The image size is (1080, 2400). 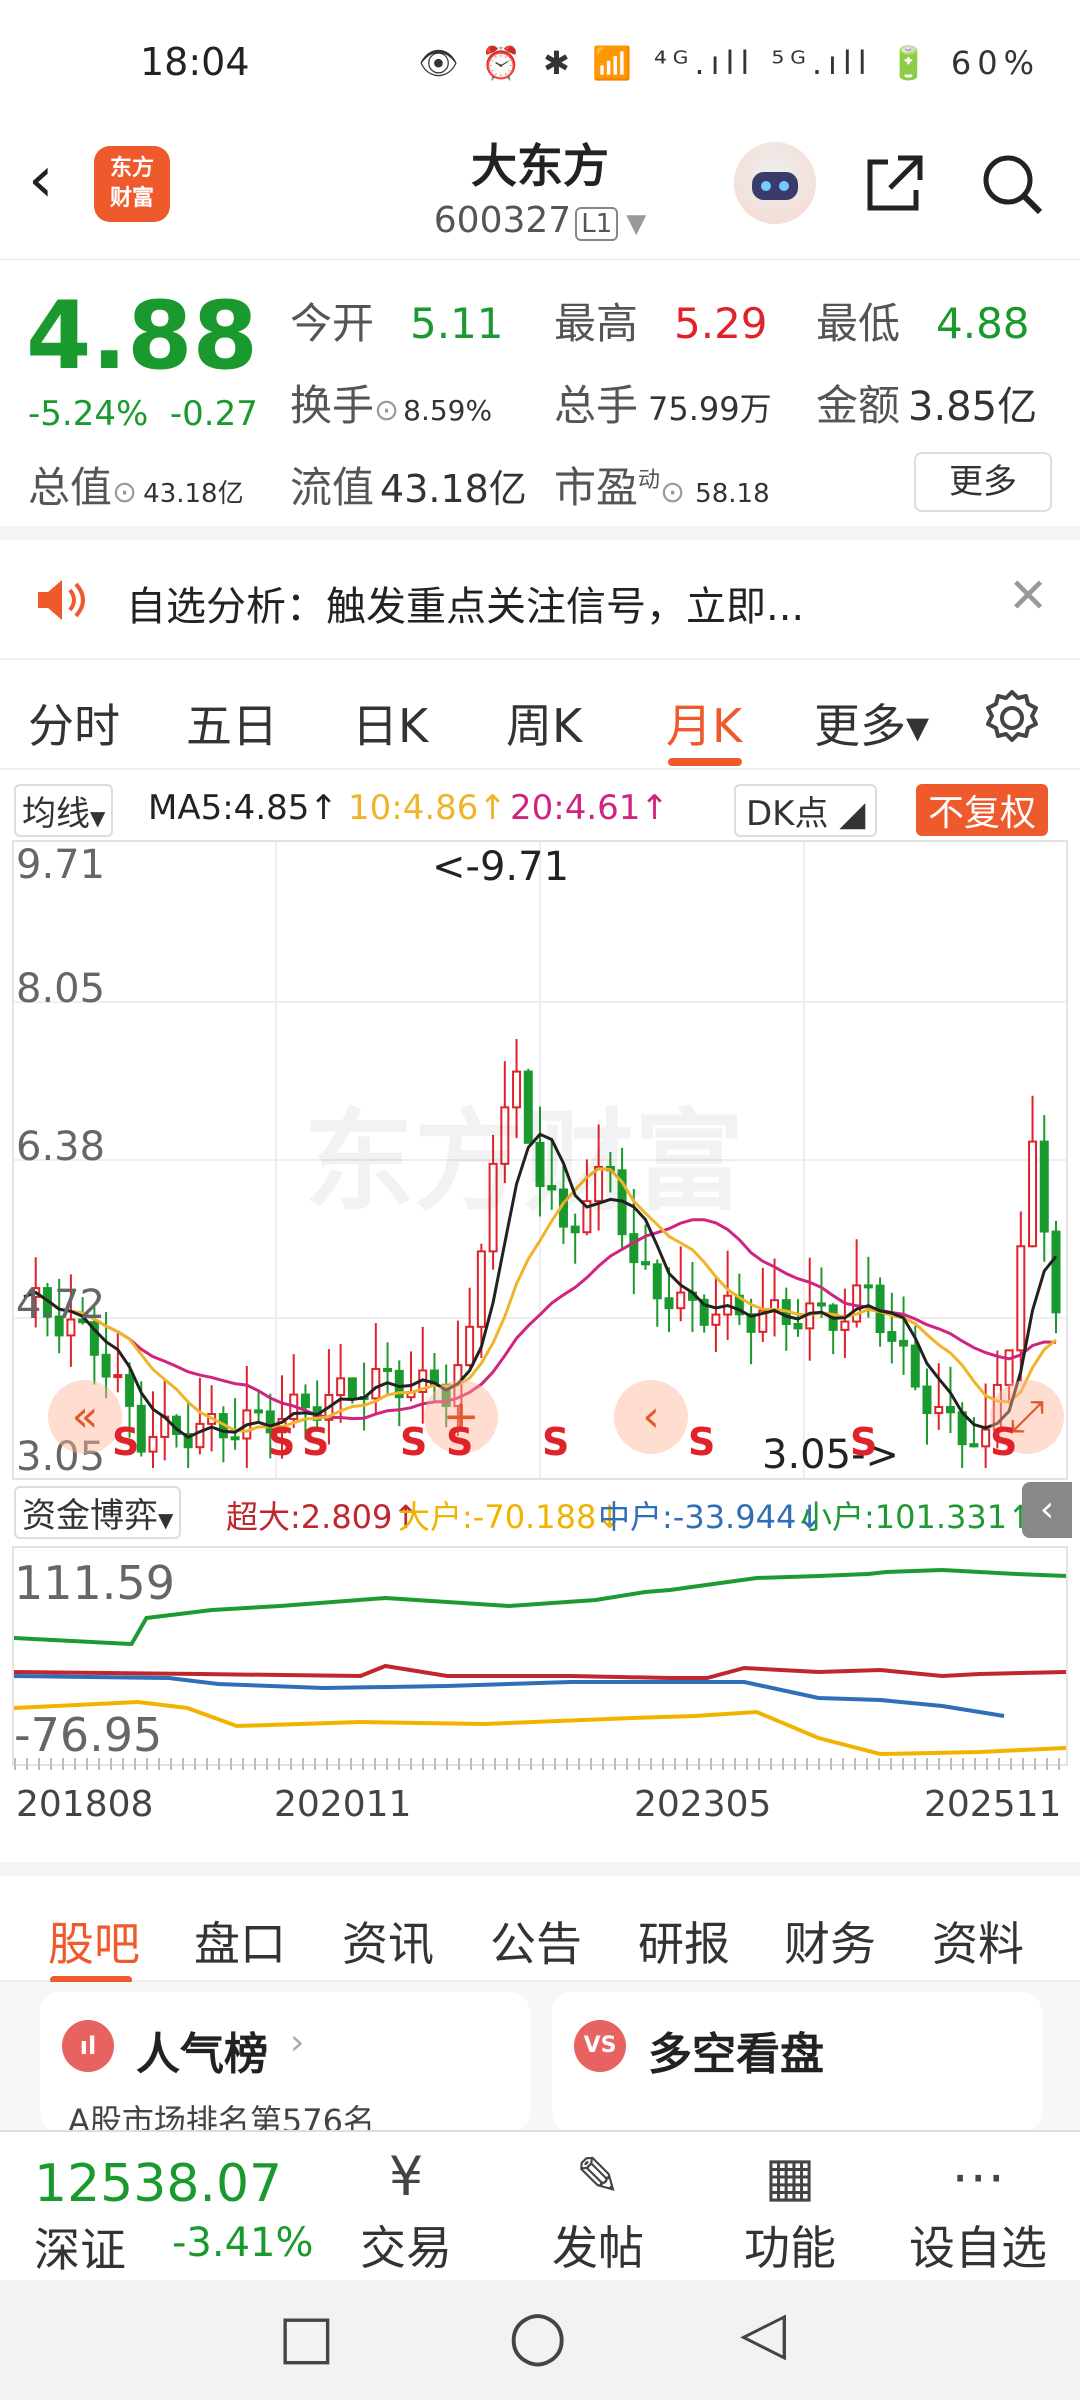 I want to click on fund-selector: 资金博弈▼, so click(x=98, y=1512).